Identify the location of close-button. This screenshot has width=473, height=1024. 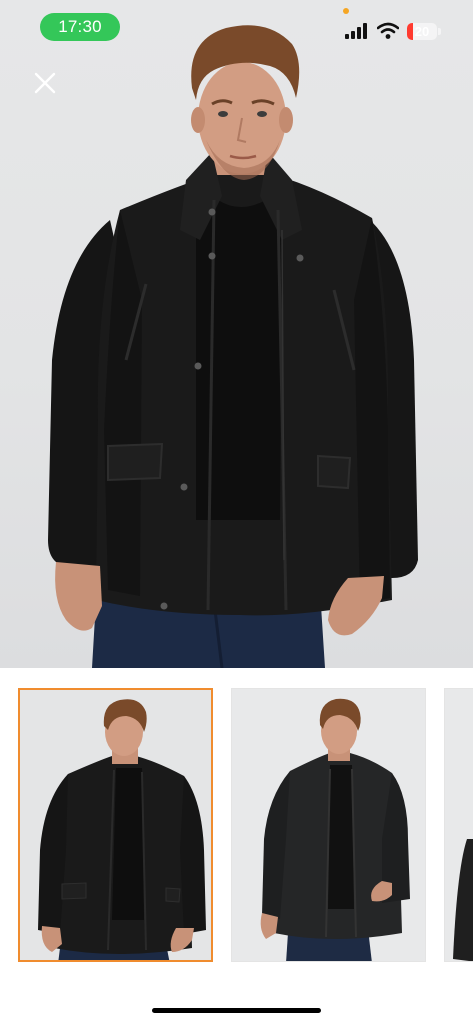
(45, 83).